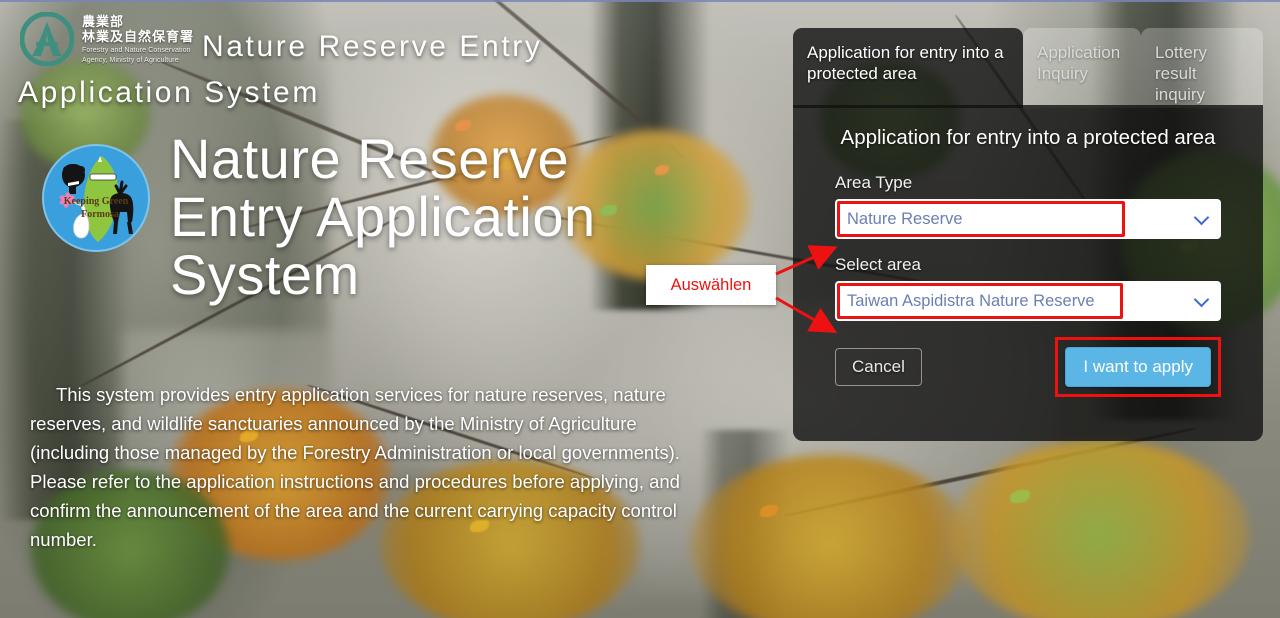  What do you see at coordinates (905, 218) in the screenshot?
I see `area-type-value: Nature Reserve` at bounding box center [905, 218].